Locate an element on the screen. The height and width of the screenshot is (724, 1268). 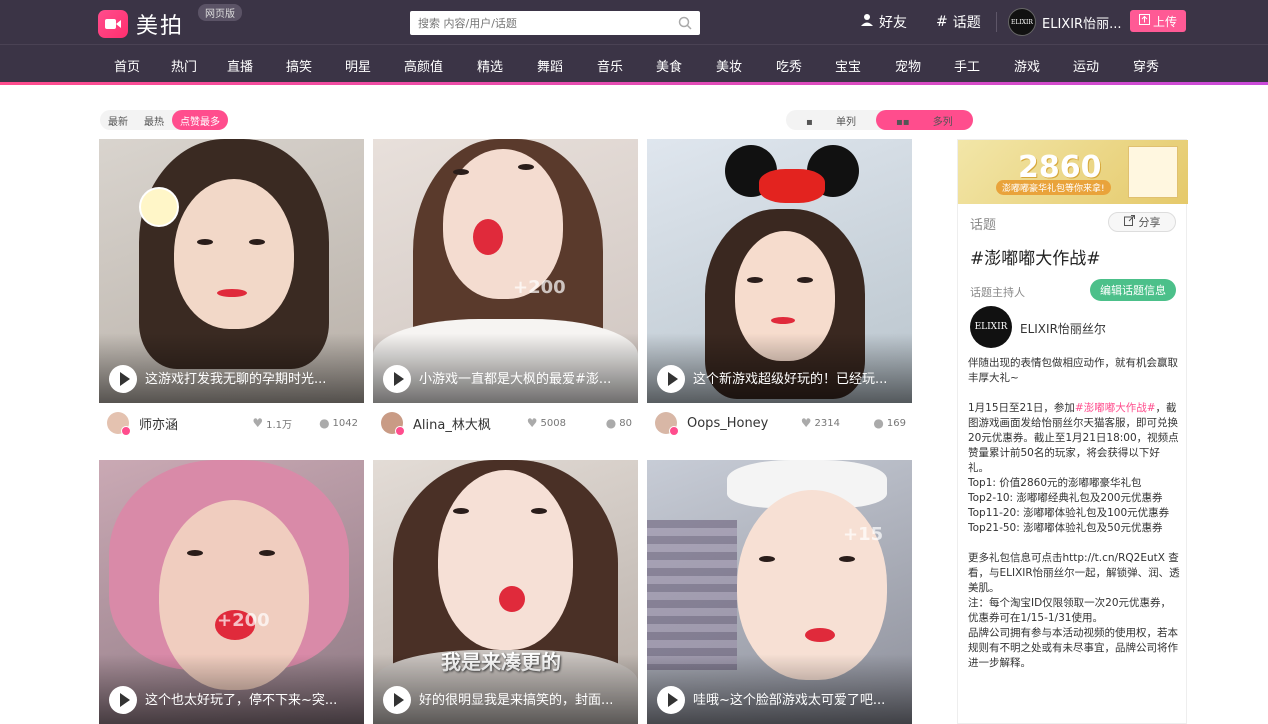
video-card: 这游戏打发我无聊的孕期时光... 师亦涵 ♥ 1.1万 ● 1042 is located at coordinates (231, 291).